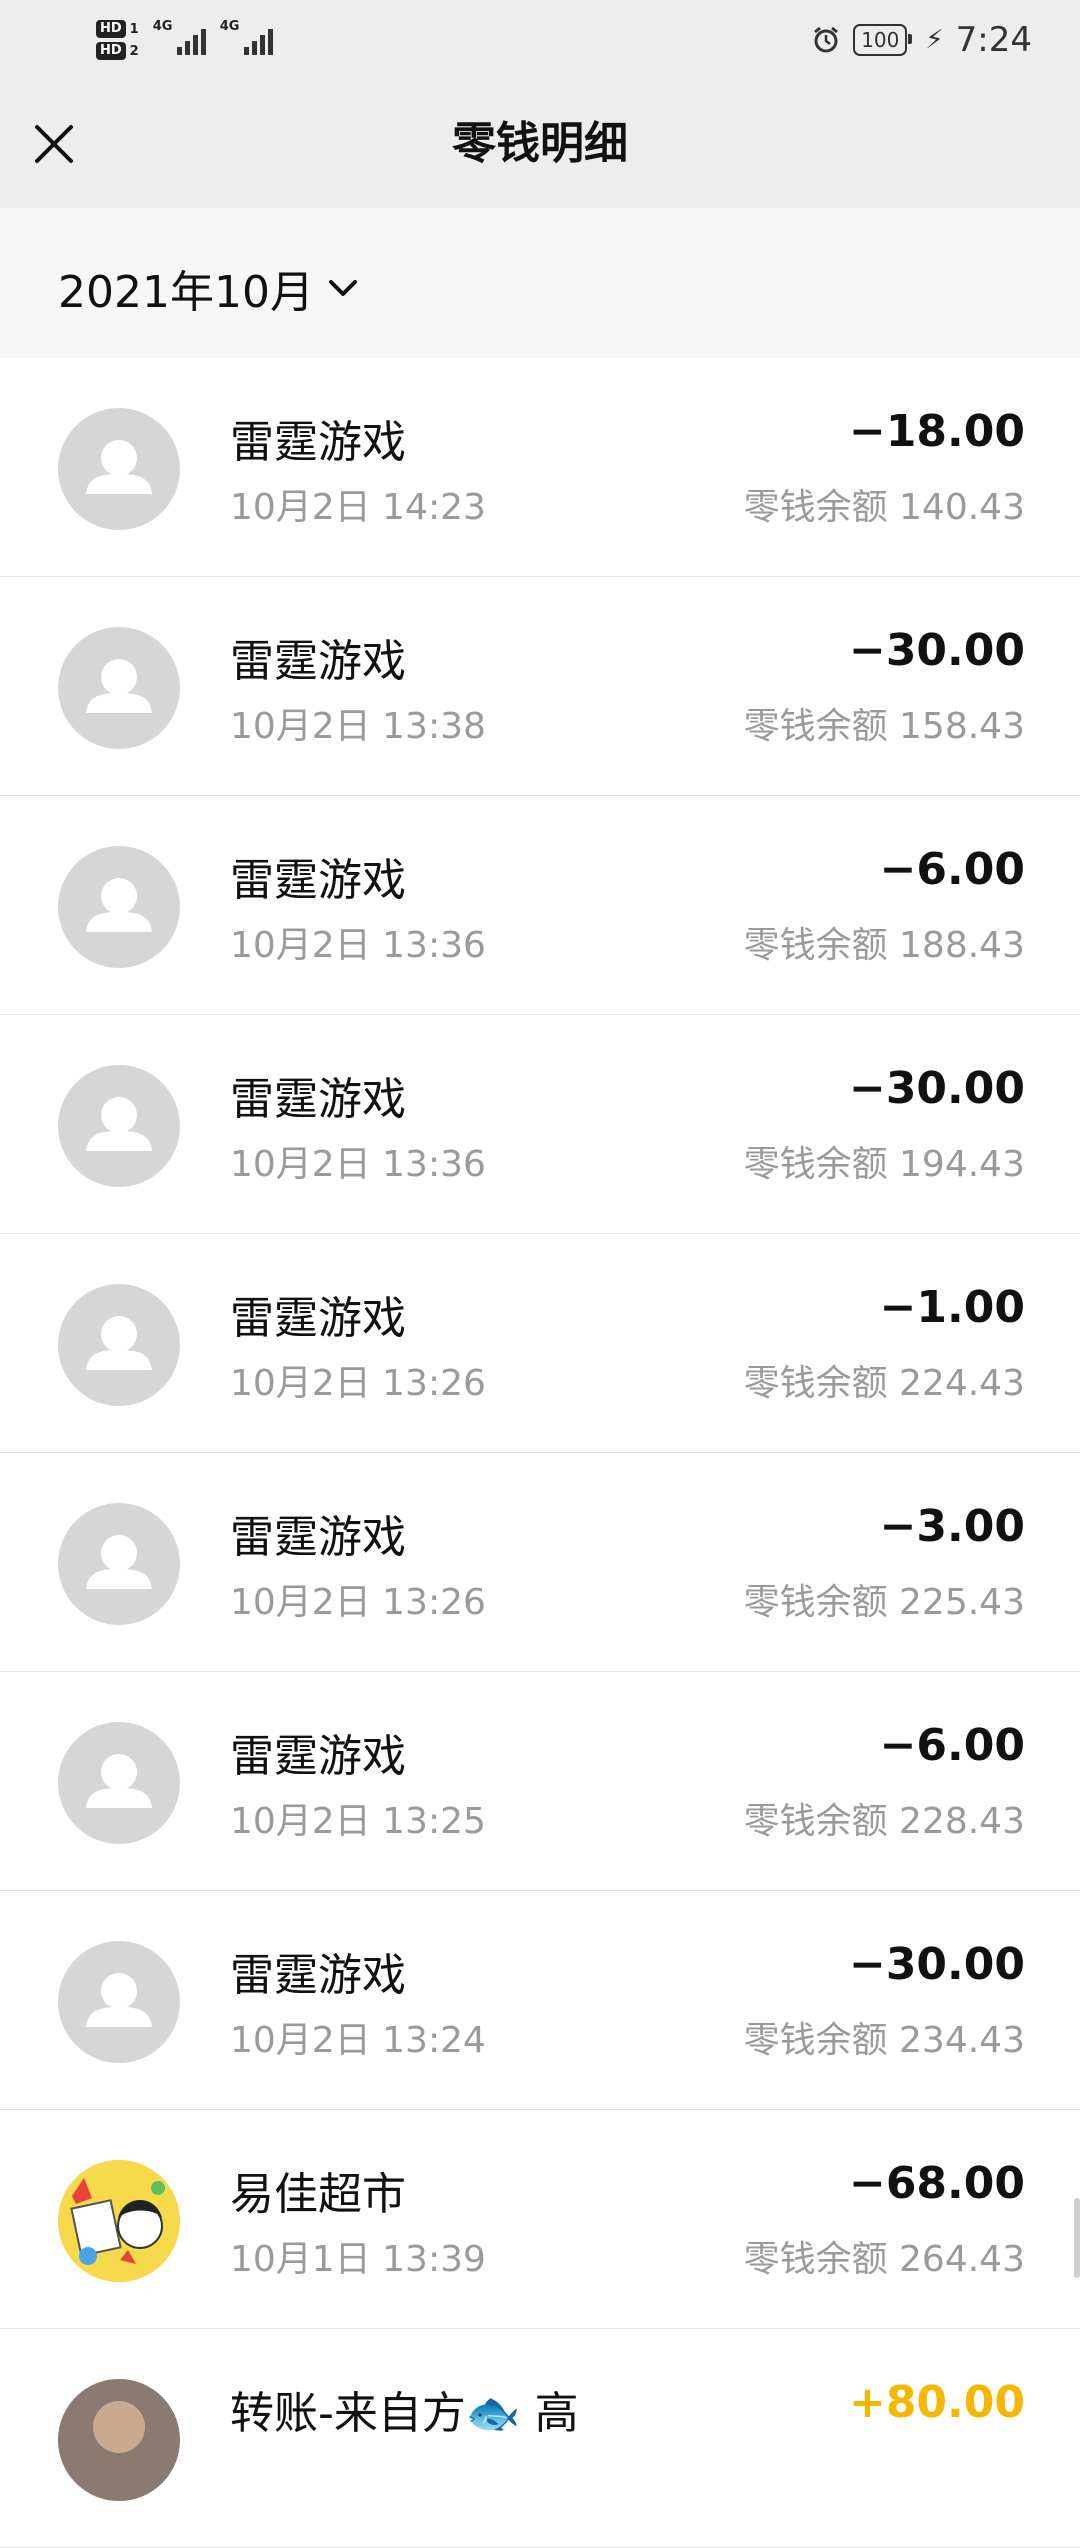 This screenshot has height=2548, width=1080. I want to click on sim2-indicator: HD 2, so click(117, 51).